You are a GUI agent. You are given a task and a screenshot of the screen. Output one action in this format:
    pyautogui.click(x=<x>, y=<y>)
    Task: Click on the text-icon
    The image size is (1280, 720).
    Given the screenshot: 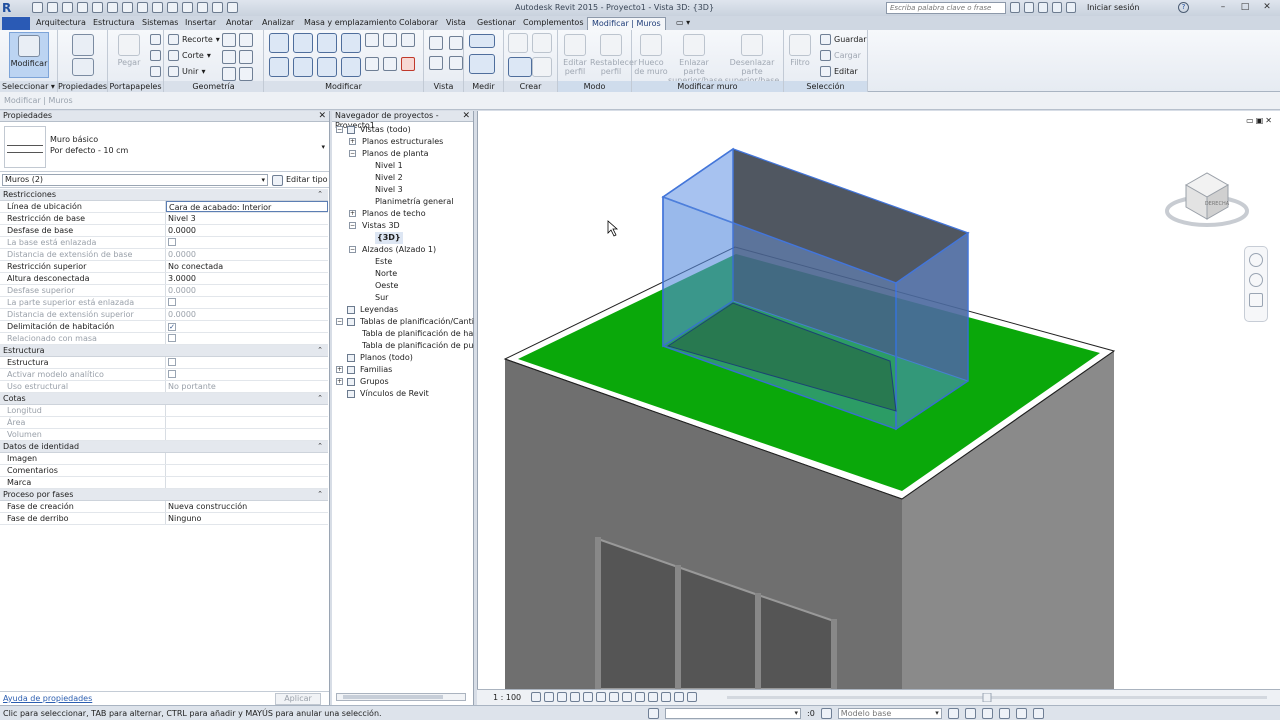 What is the action you would take?
    pyautogui.click(x=157, y=7)
    